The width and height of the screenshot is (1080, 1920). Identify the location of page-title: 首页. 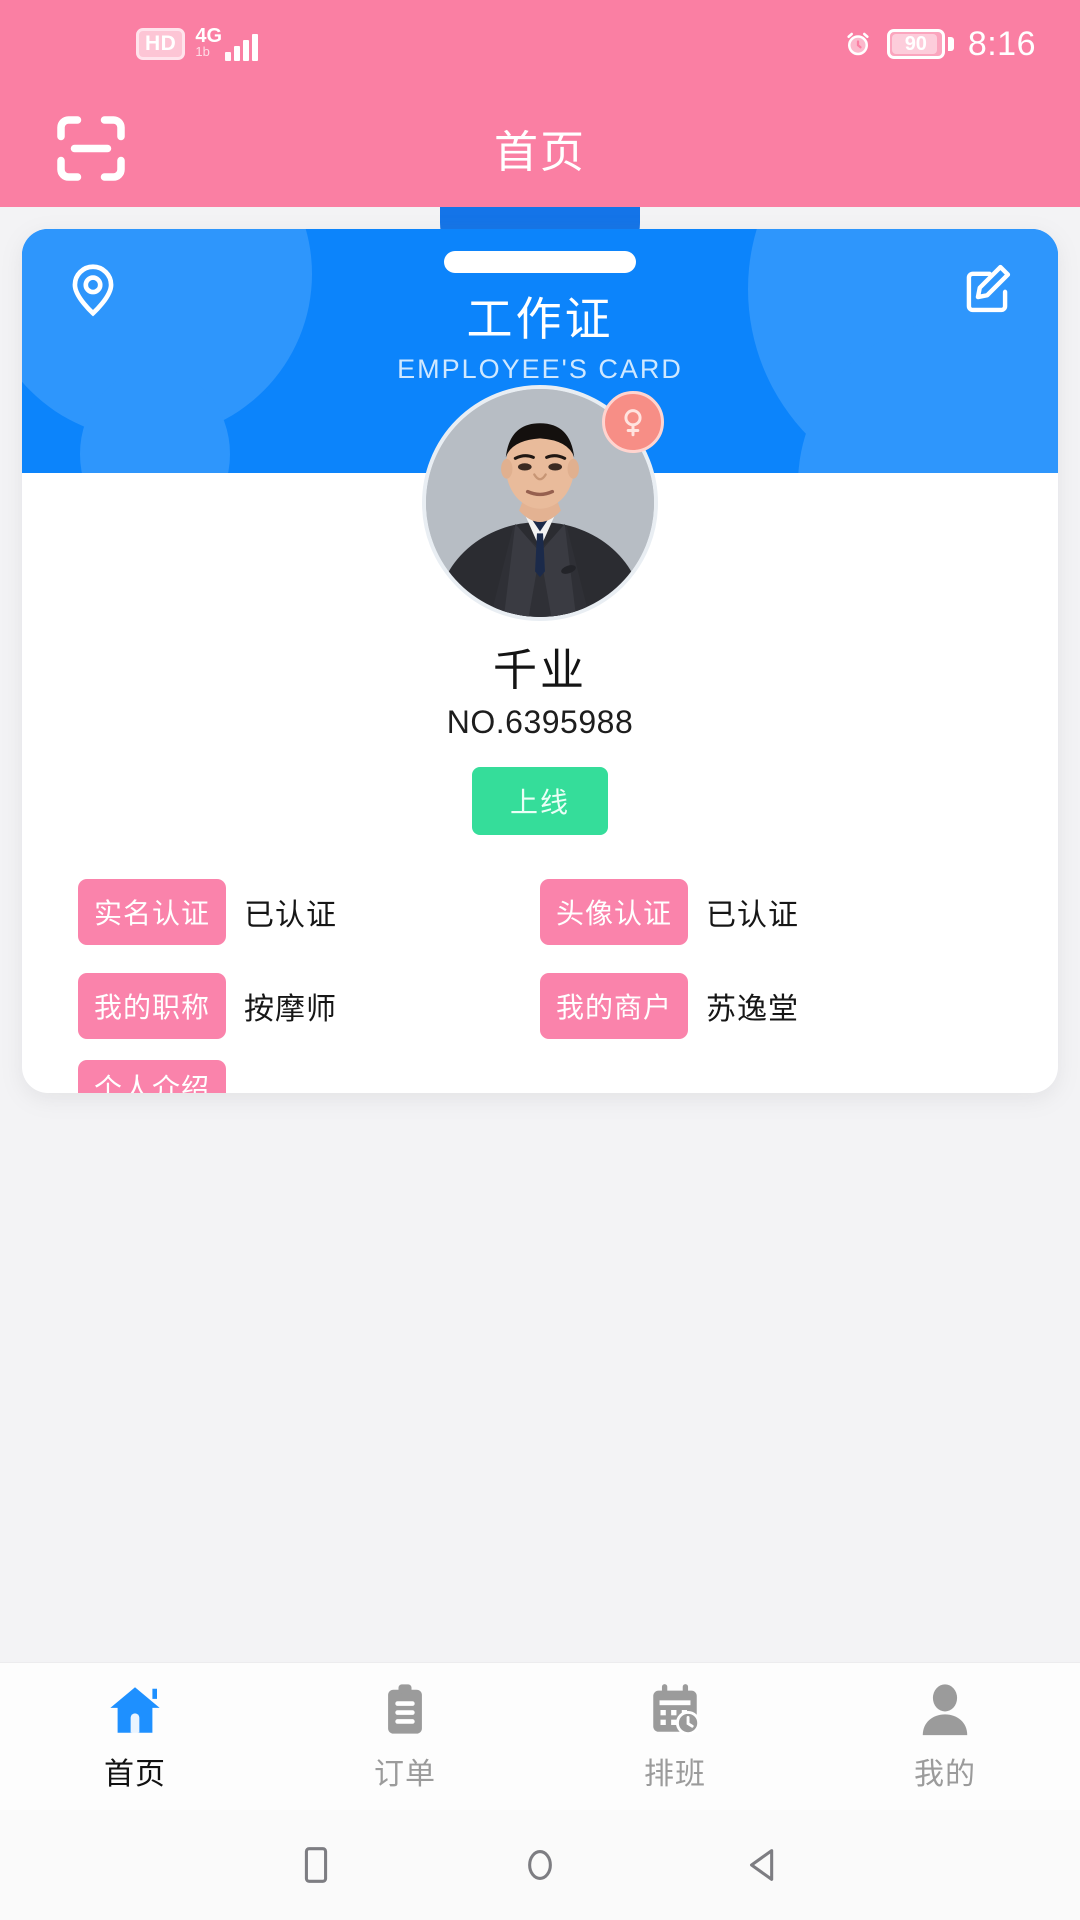
(540, 152).